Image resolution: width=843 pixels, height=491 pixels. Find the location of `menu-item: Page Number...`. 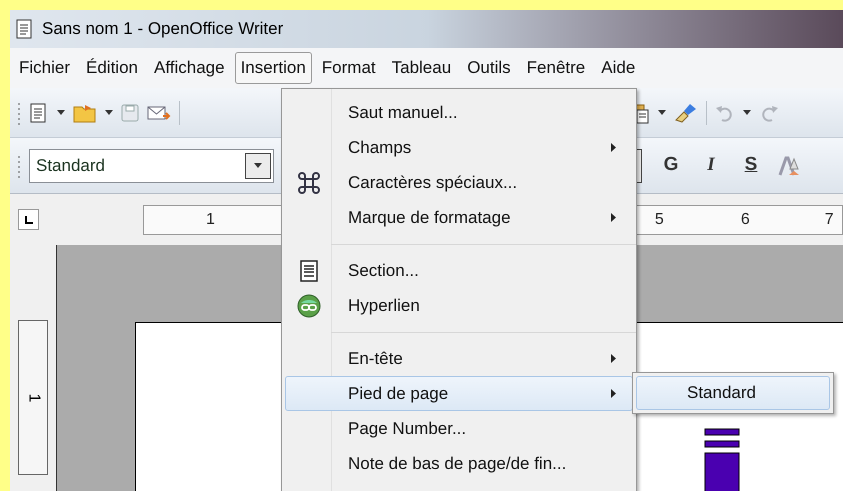

menu-item: Page Number... is located at coordinates (459, 428).